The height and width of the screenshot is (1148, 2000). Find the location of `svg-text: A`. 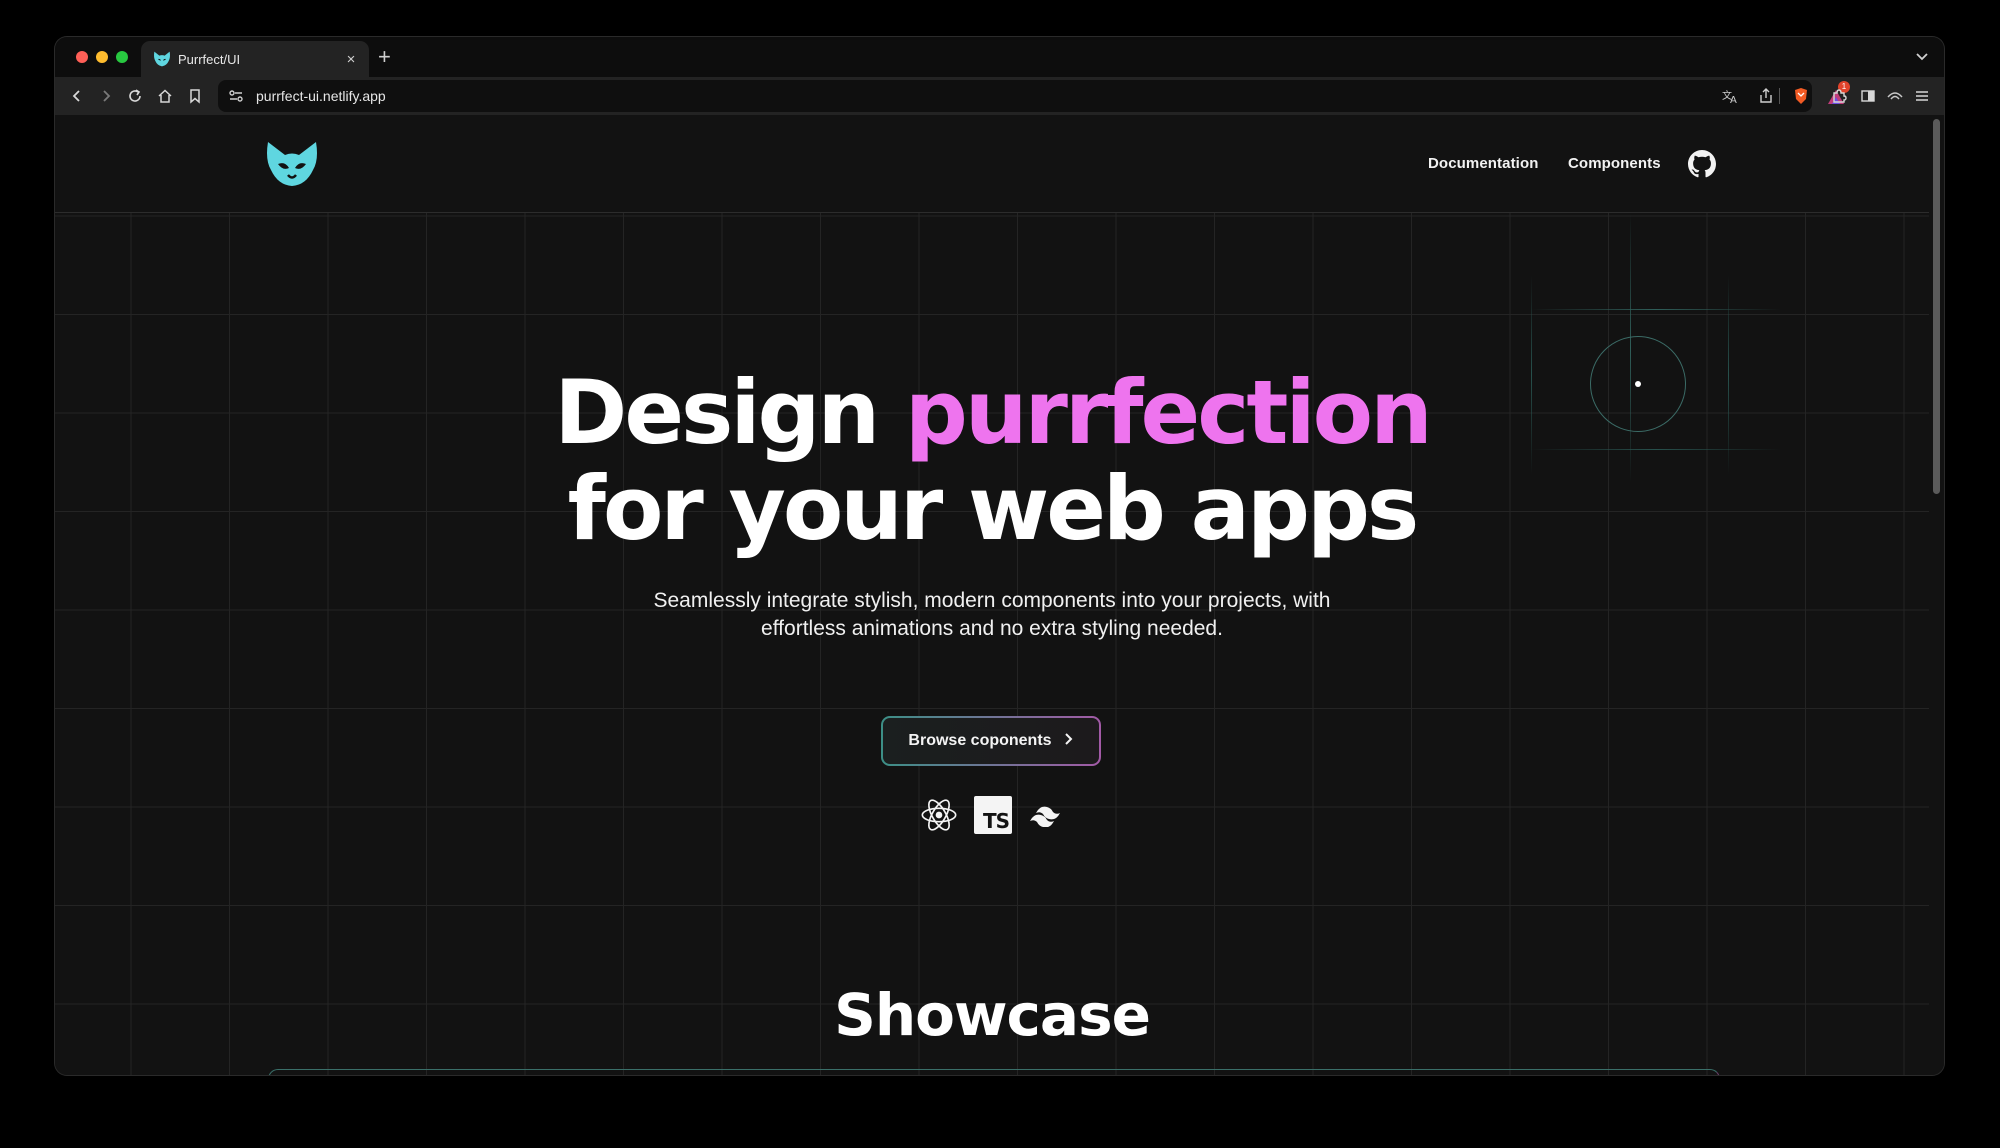

svg-text: A is located at coordinates (1733, 99).